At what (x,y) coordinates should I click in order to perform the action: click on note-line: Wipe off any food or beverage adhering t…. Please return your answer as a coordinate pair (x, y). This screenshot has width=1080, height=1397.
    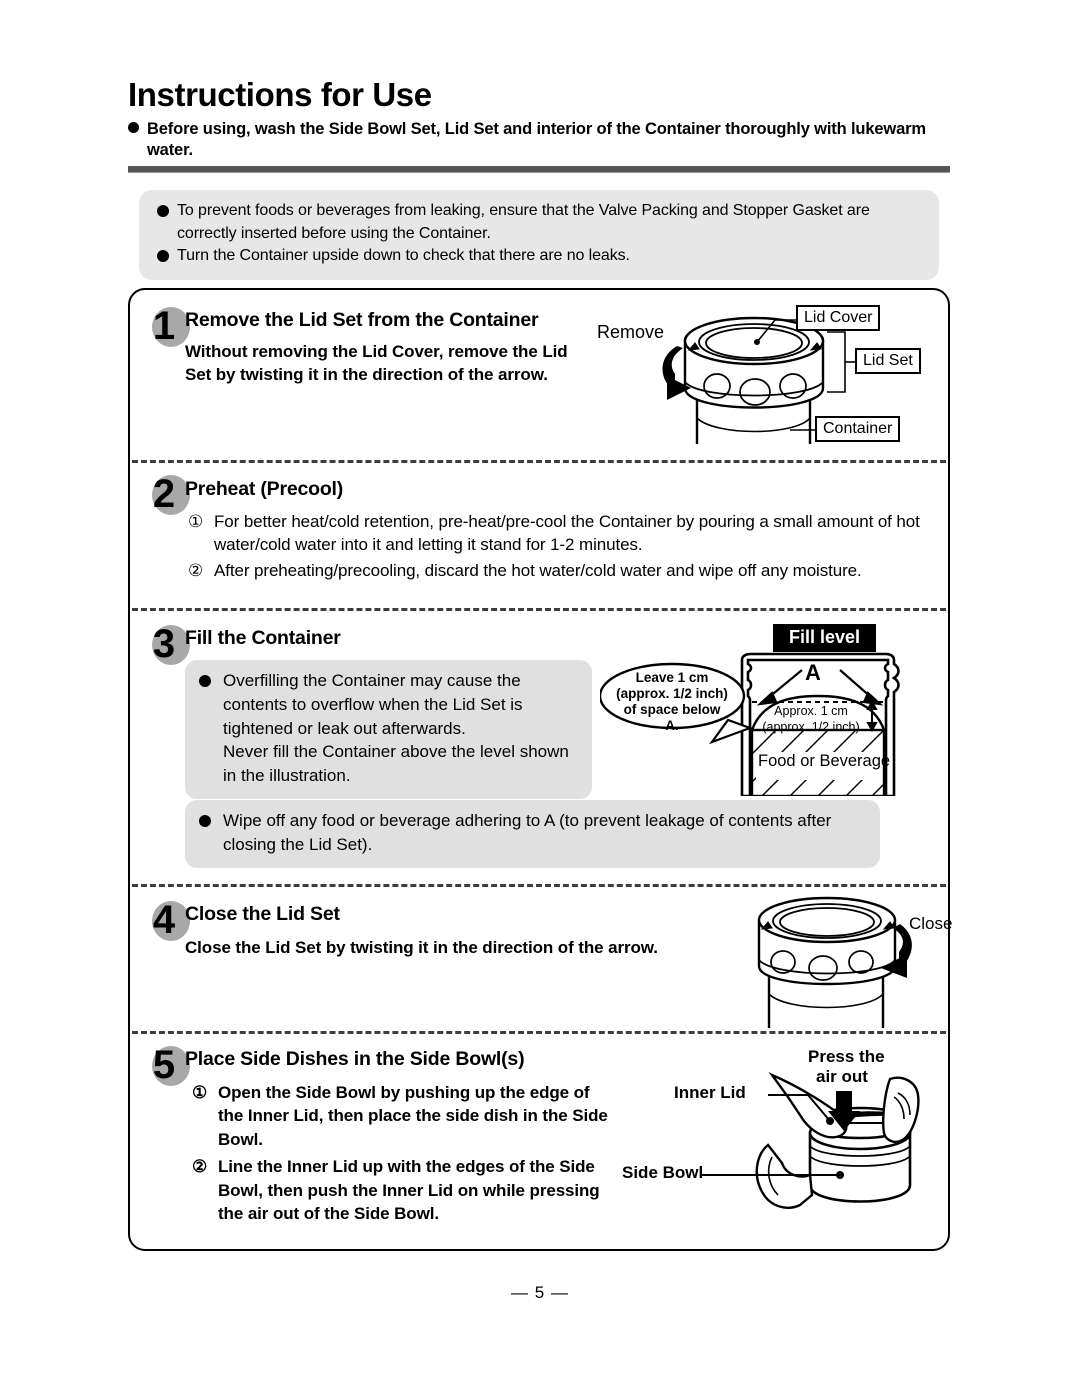
    Looking at the image, I should click on (531, 833).